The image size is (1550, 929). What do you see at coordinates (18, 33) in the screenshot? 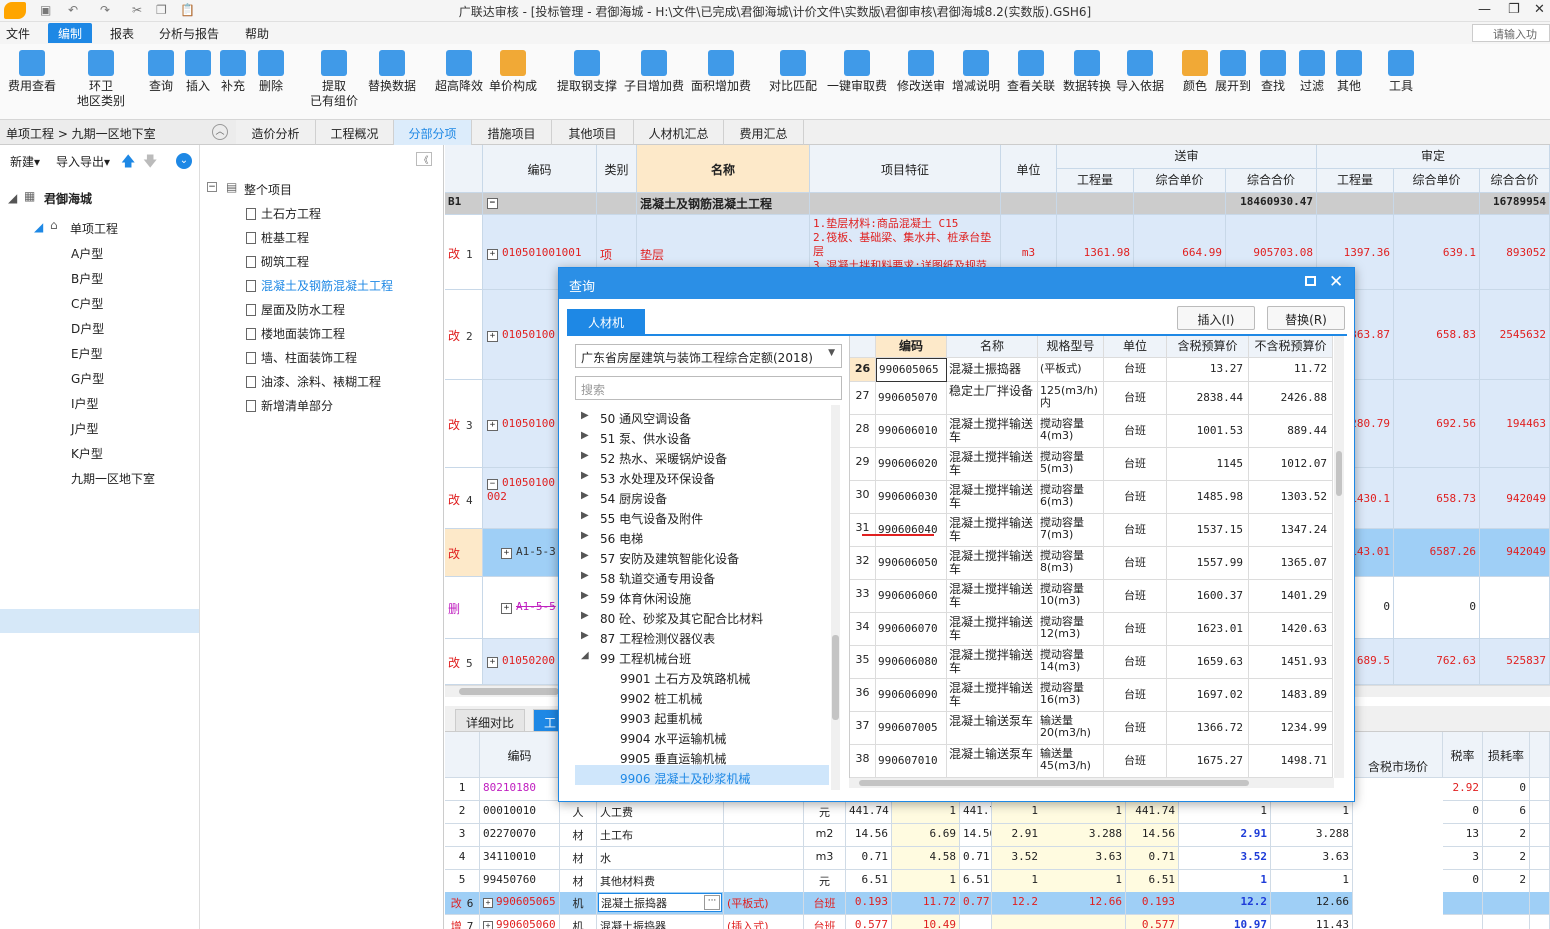
I see `menu-file: 文件` at bounding box center [18, 33].